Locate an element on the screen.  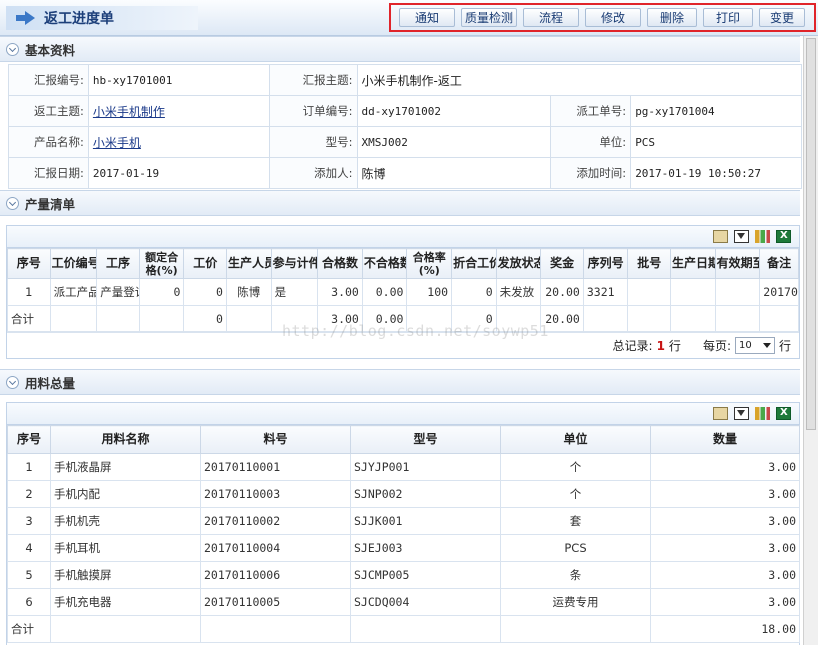
cell: 100 is located at coordinates (429, 292).